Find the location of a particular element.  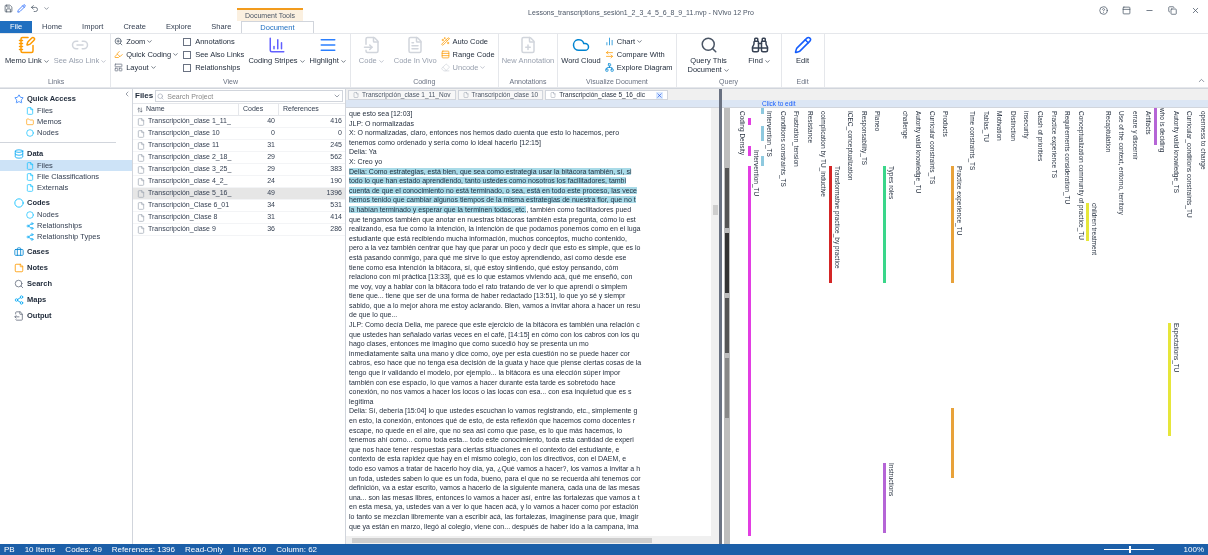

stripes-icon is located at coordinates (276, 45).